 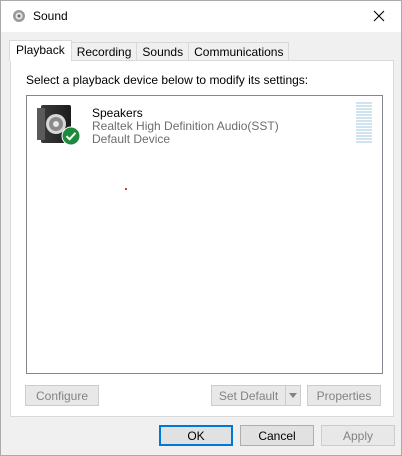 What do you see at coordinates (19, 16) in the screenshot?
I see `speaker-app-icon` at bounding box center [19, 16].